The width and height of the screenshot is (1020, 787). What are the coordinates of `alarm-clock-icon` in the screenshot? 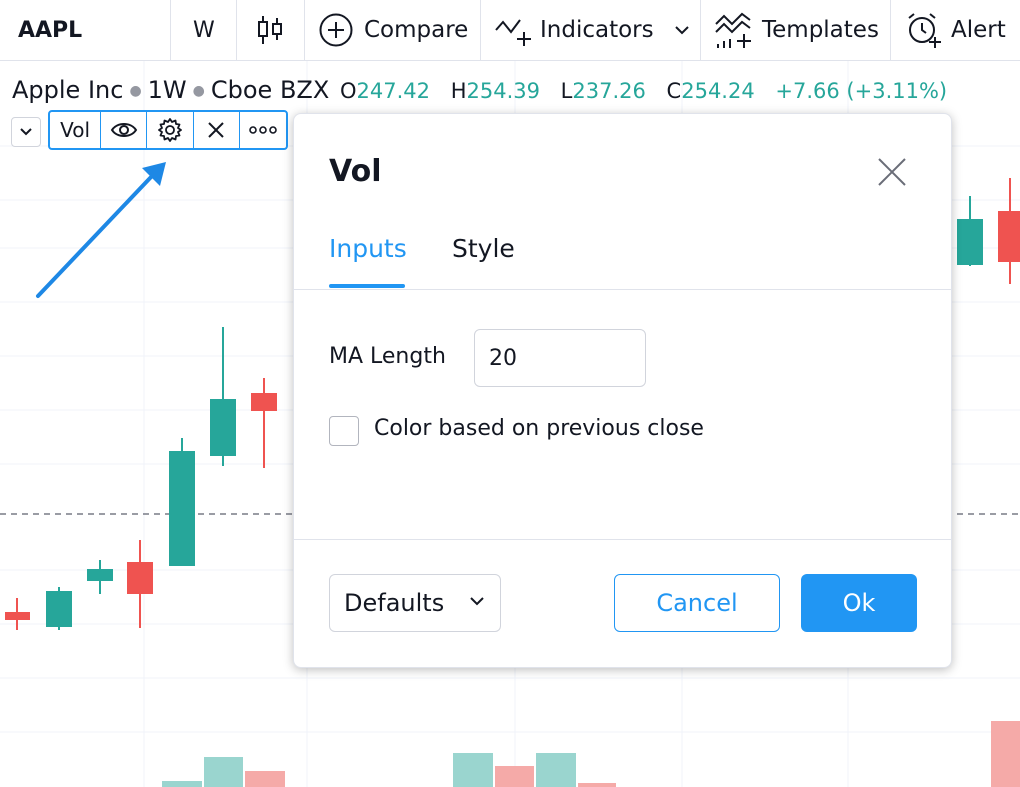 It's located at (924, 30).